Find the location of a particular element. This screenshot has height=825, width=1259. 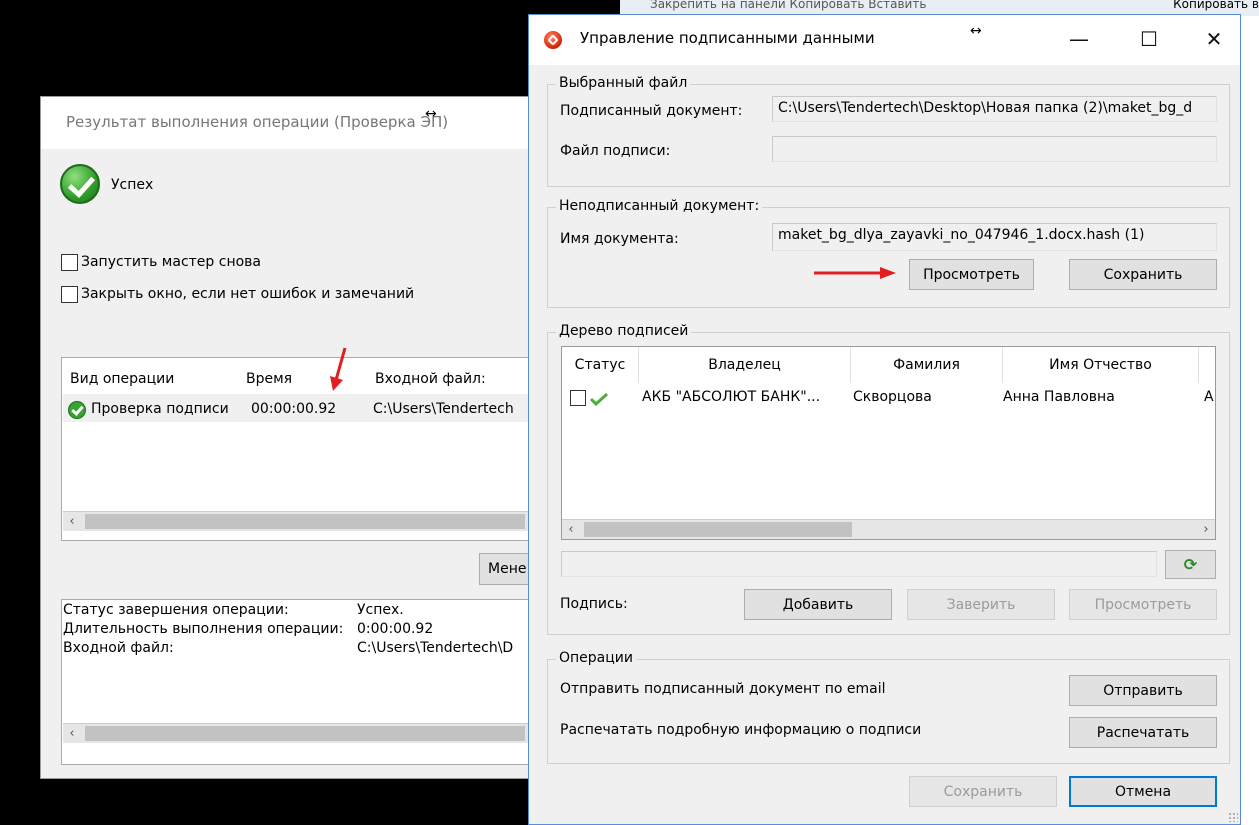

scroll-right-icon: › is located at coordinates (1206, 529).